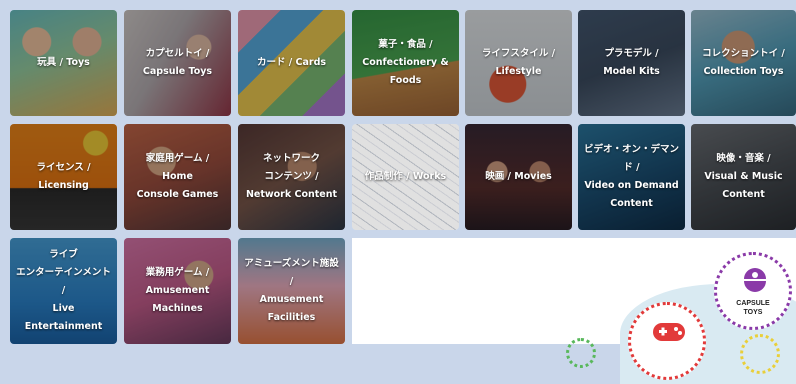 Image resolution: width=796 pixels, height=384 pixels. I want to click on tile-label: 映画 / Movies, so click(518, 176).